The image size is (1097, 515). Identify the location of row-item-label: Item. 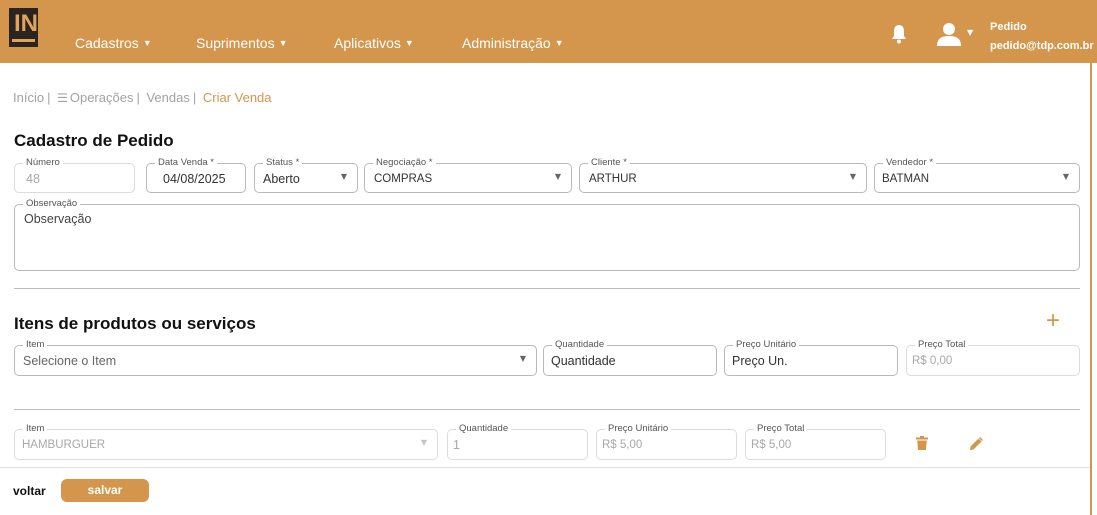
(35, 429).